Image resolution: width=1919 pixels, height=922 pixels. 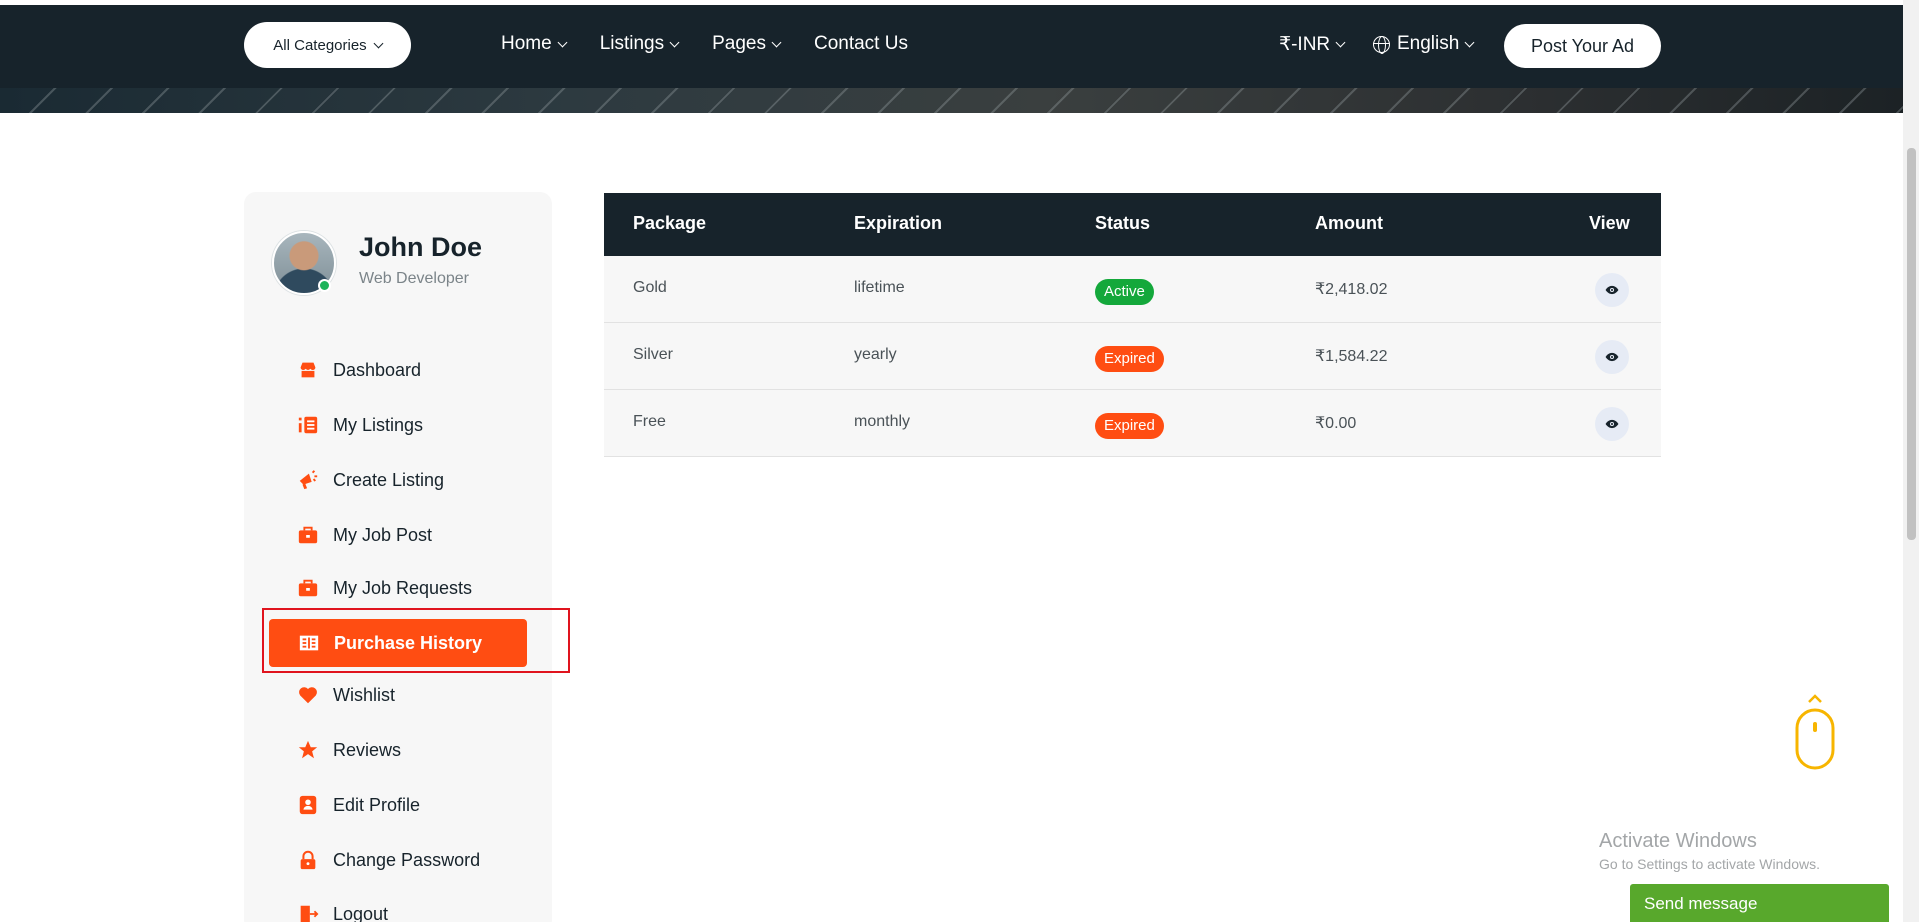 I want to click on user-role: Web Developer, so click(x=414, y=278).